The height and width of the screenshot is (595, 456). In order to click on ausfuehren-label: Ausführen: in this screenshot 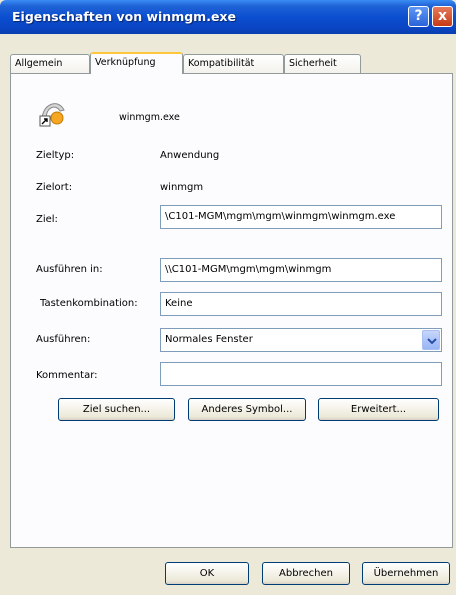, I will do `click(63, 339)`.